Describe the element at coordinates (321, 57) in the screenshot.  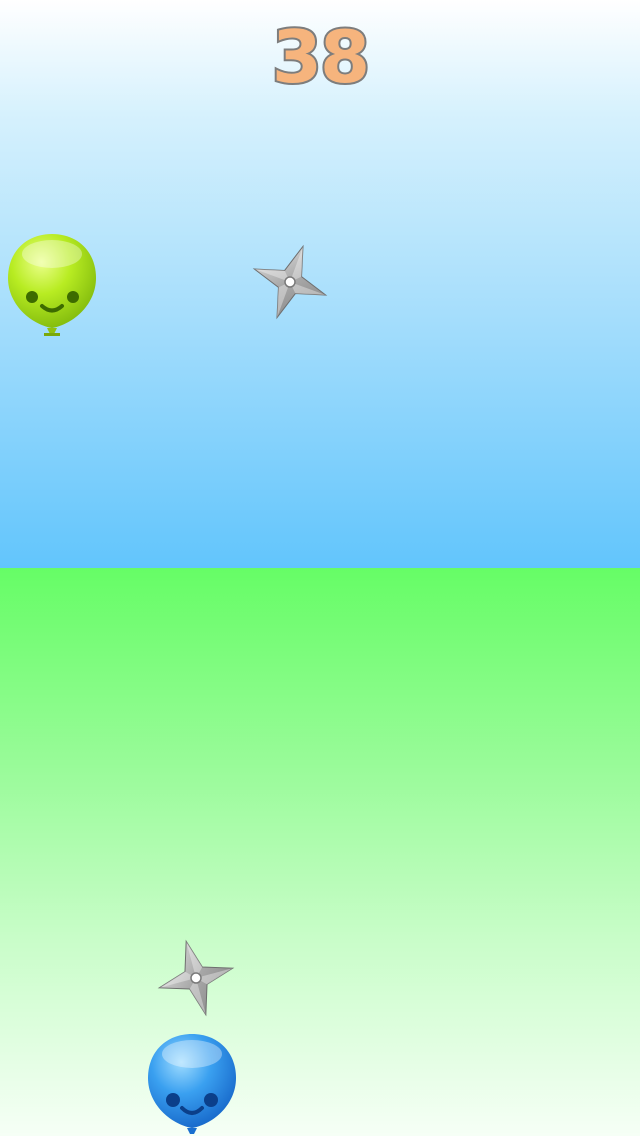
I see `score-counter: 38` at that location.